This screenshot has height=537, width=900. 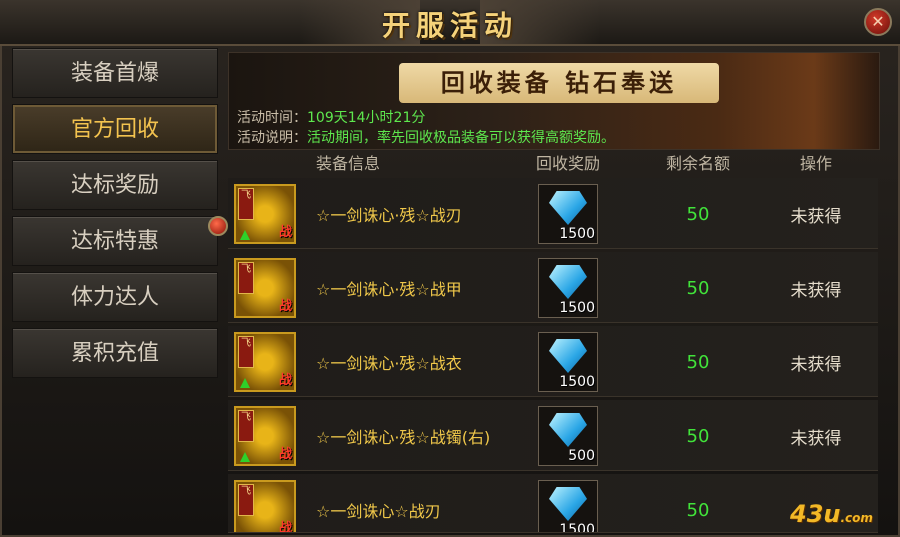 What do you see at coordinates (272, 138) in the screenshot?
I see `event-desc-label: 活动说明：` at bounding box center [272, 138].